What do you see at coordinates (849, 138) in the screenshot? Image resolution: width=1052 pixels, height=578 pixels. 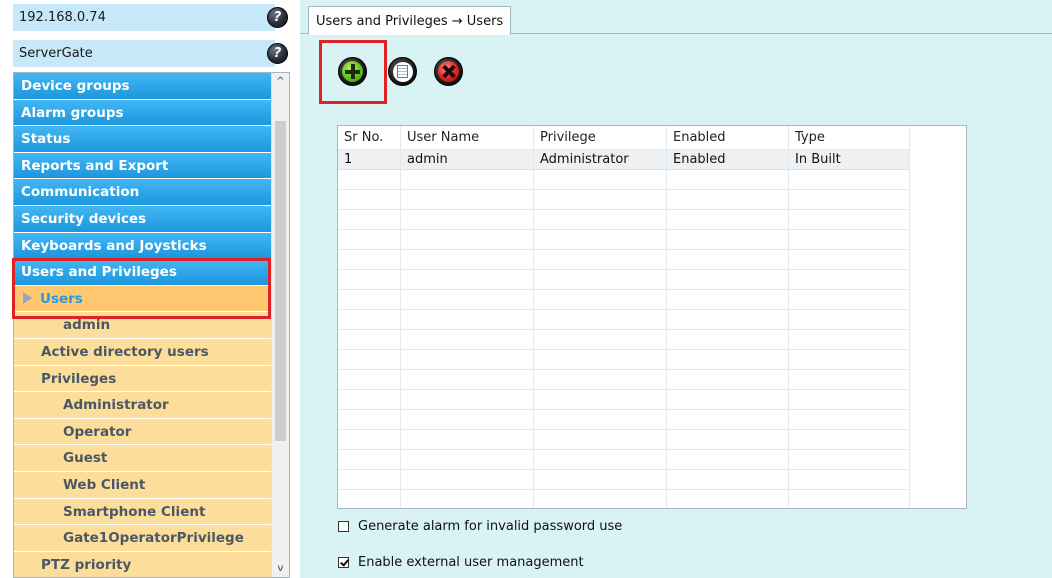 I see `column-header: Type` at bounding box center [849, 138].